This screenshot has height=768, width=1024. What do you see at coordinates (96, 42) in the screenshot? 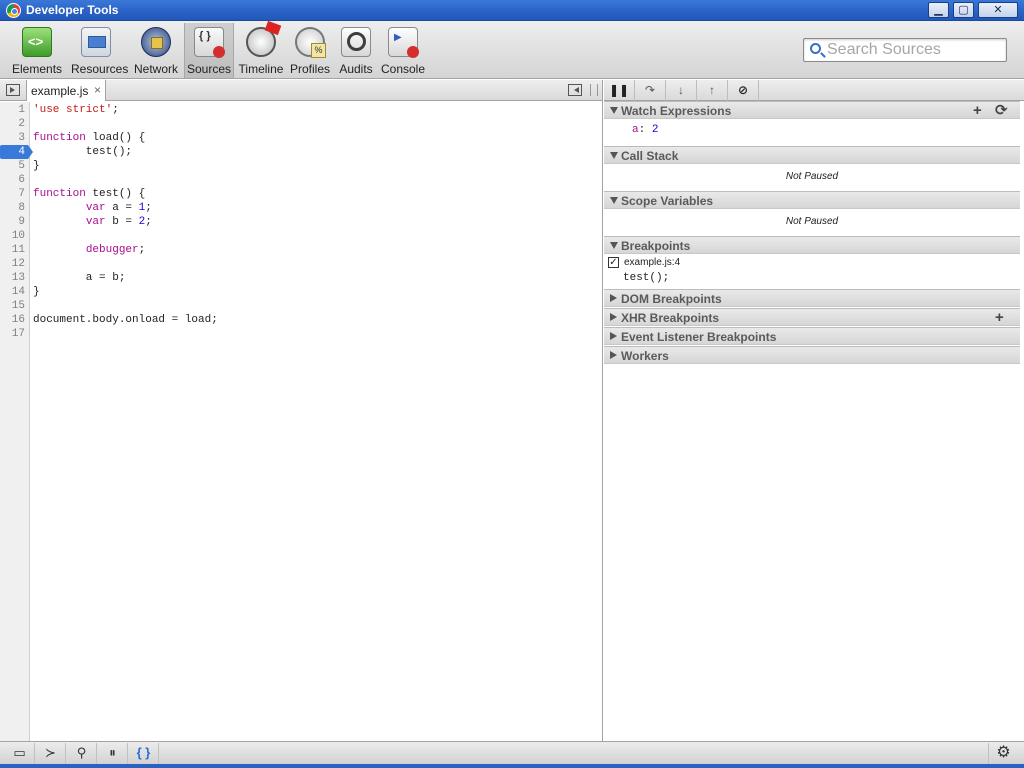
I see `resources-icon` at bounding box center [96, 42].